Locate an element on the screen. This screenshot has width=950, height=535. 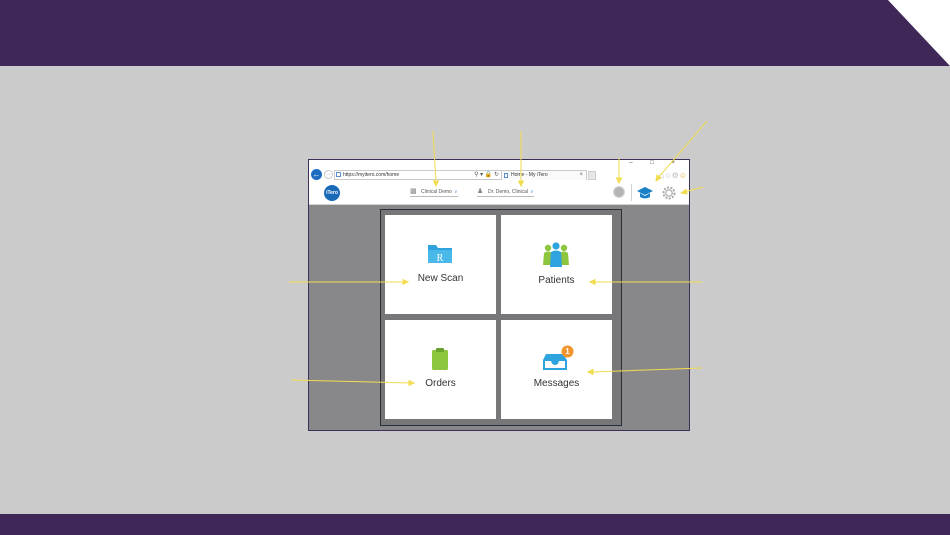
browser-toolbar-icons: ⌂☆⚙☺ is located at coordinates (673, 175).